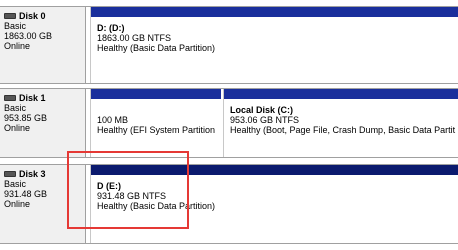 This screenshot has width=458, height=250. Describe the element at coordinates (111, 28) in the screenshot. I see `partition-name: D: (D:)` at that location.